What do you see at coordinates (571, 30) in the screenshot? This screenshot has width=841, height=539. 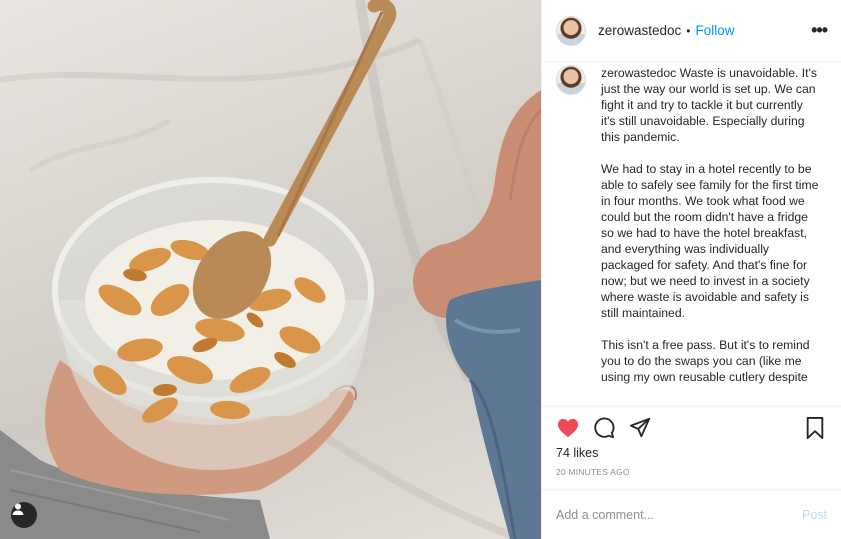 I see `avatar` at bounding box center [571, 30].